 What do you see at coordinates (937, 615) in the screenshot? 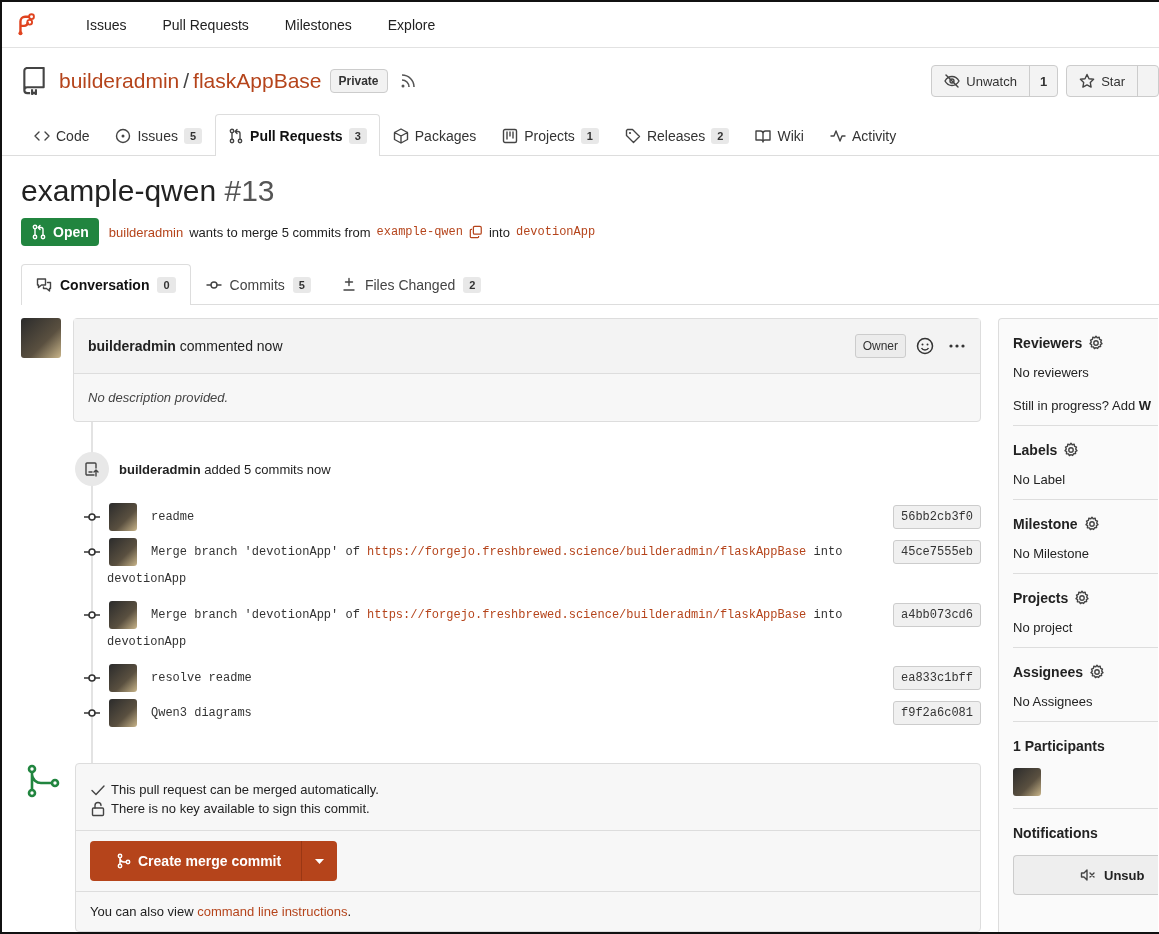
I see `commit-sha-button: a4bb073cd6` at bounding box center [937, 615].